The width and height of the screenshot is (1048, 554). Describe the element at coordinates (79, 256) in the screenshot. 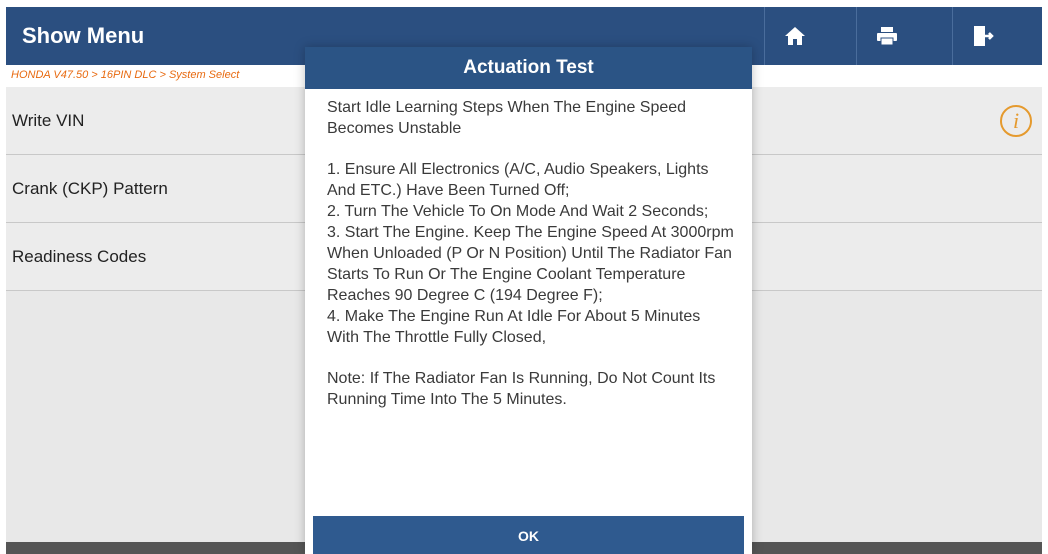

I see `list-item-label: Readiness Codes` at that location.